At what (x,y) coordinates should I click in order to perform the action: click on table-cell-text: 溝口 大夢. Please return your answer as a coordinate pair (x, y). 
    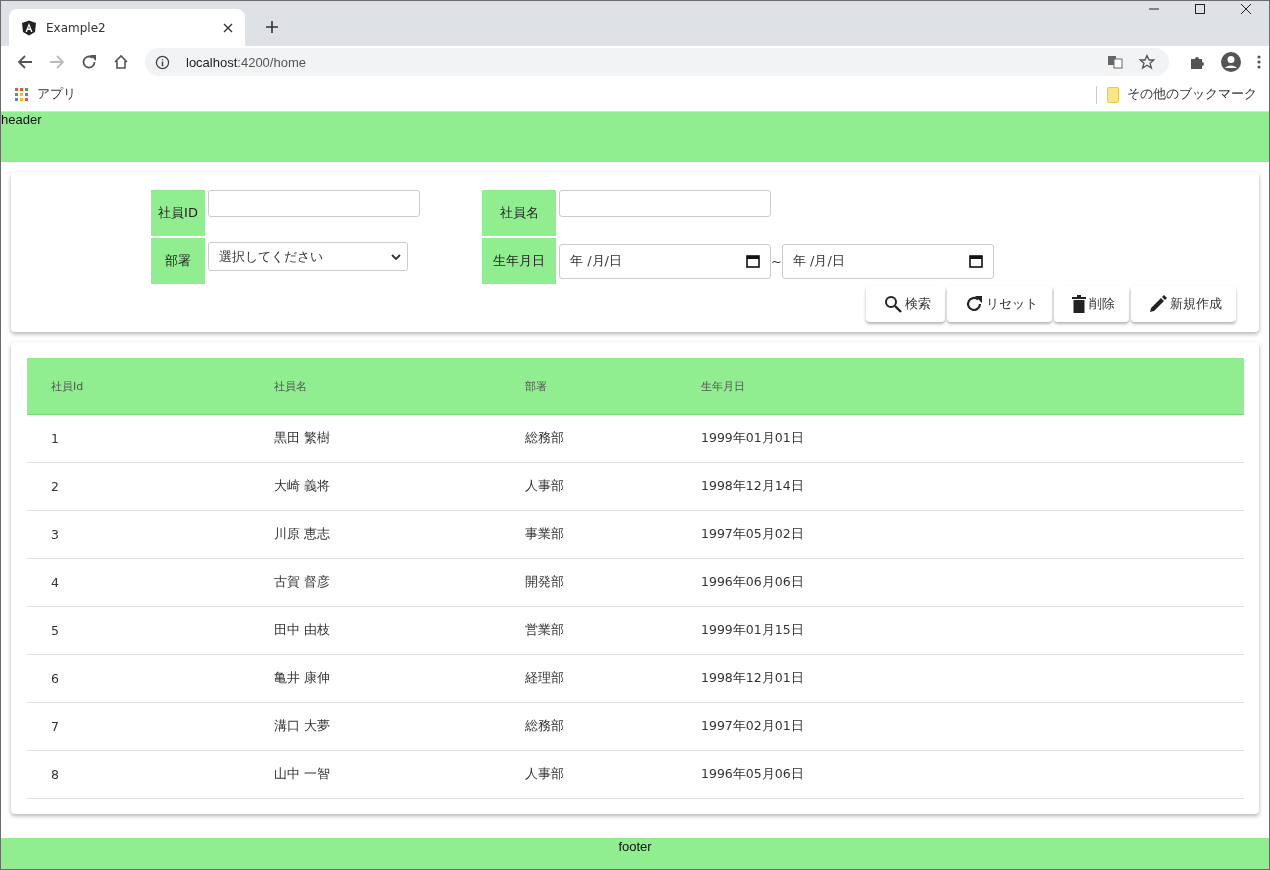
    Looking at the image, I should click on (302, 726).